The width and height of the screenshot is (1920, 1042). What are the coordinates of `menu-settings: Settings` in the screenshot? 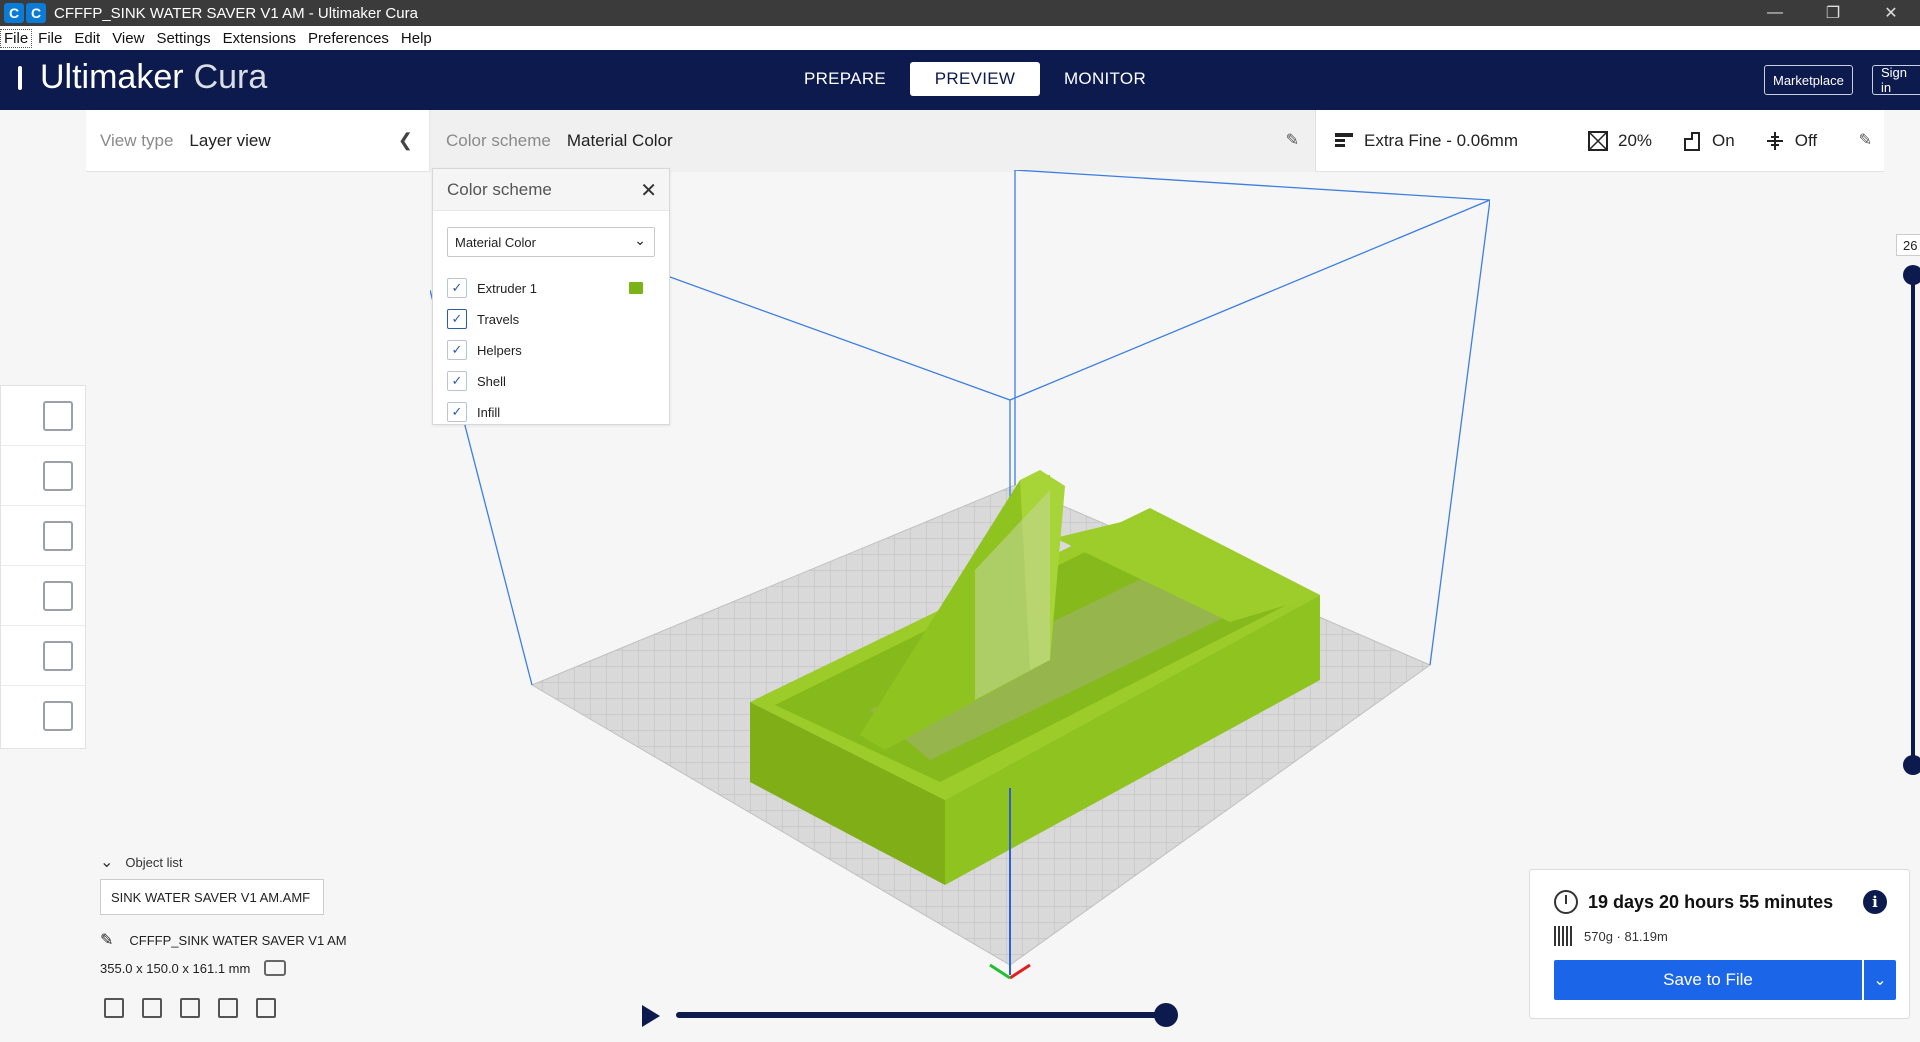 It's located at (183, 38).